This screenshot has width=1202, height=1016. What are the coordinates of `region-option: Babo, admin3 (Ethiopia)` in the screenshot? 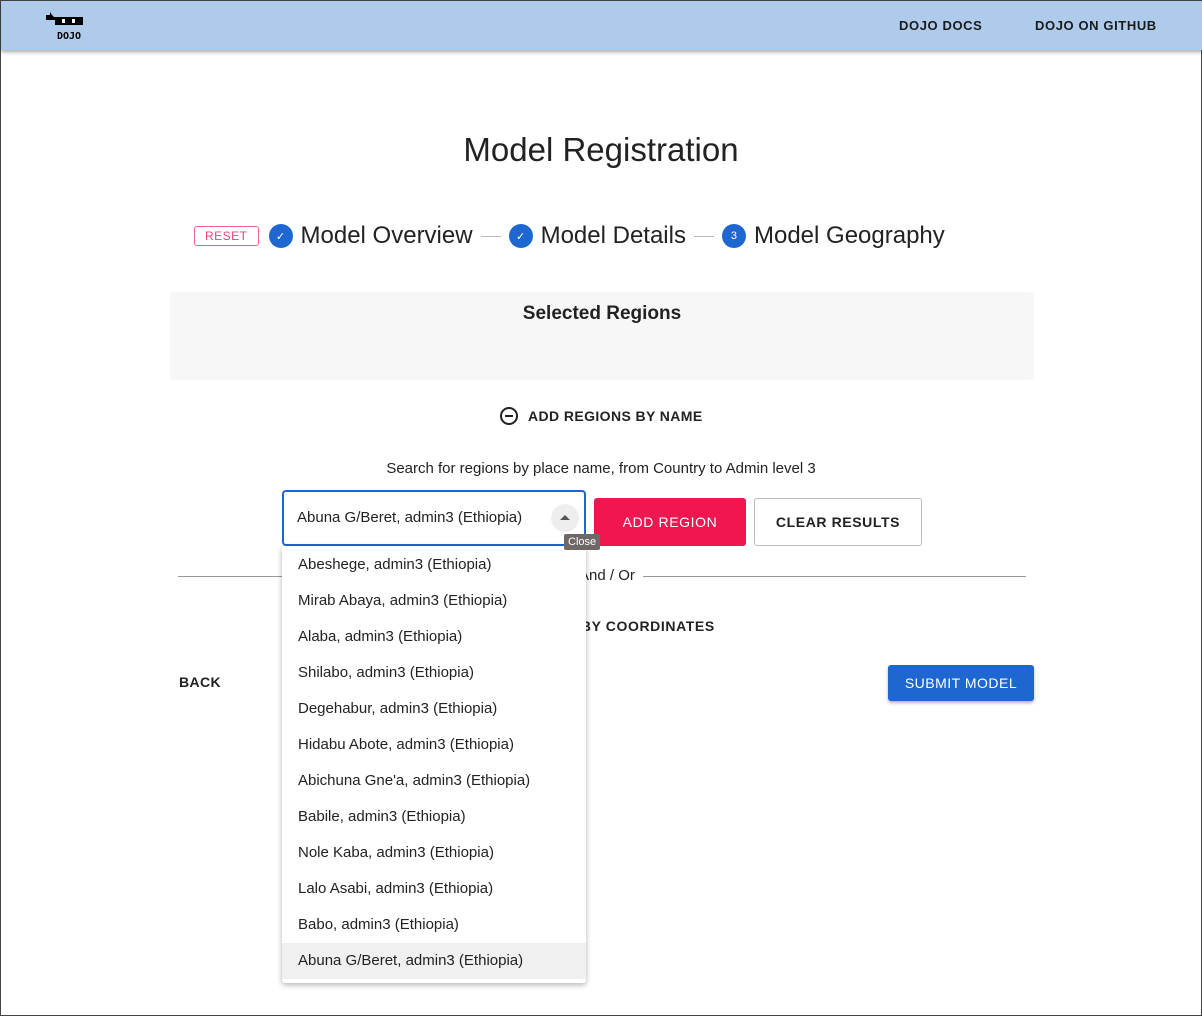 It's located at (434, 925).